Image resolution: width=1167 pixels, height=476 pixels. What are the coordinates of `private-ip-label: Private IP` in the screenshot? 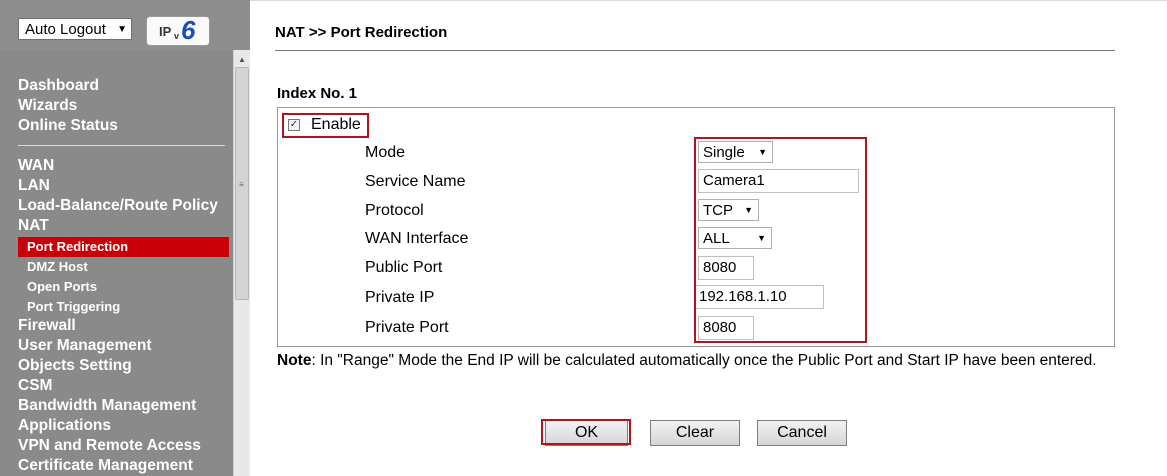 It's located at (400, 297).